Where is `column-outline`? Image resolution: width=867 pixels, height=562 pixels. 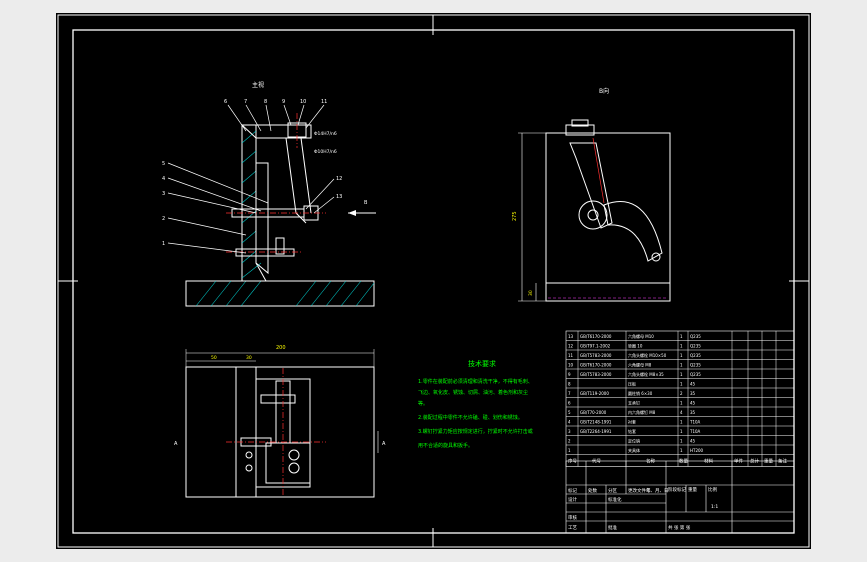
column-outline is located at coordinates (254, 203).